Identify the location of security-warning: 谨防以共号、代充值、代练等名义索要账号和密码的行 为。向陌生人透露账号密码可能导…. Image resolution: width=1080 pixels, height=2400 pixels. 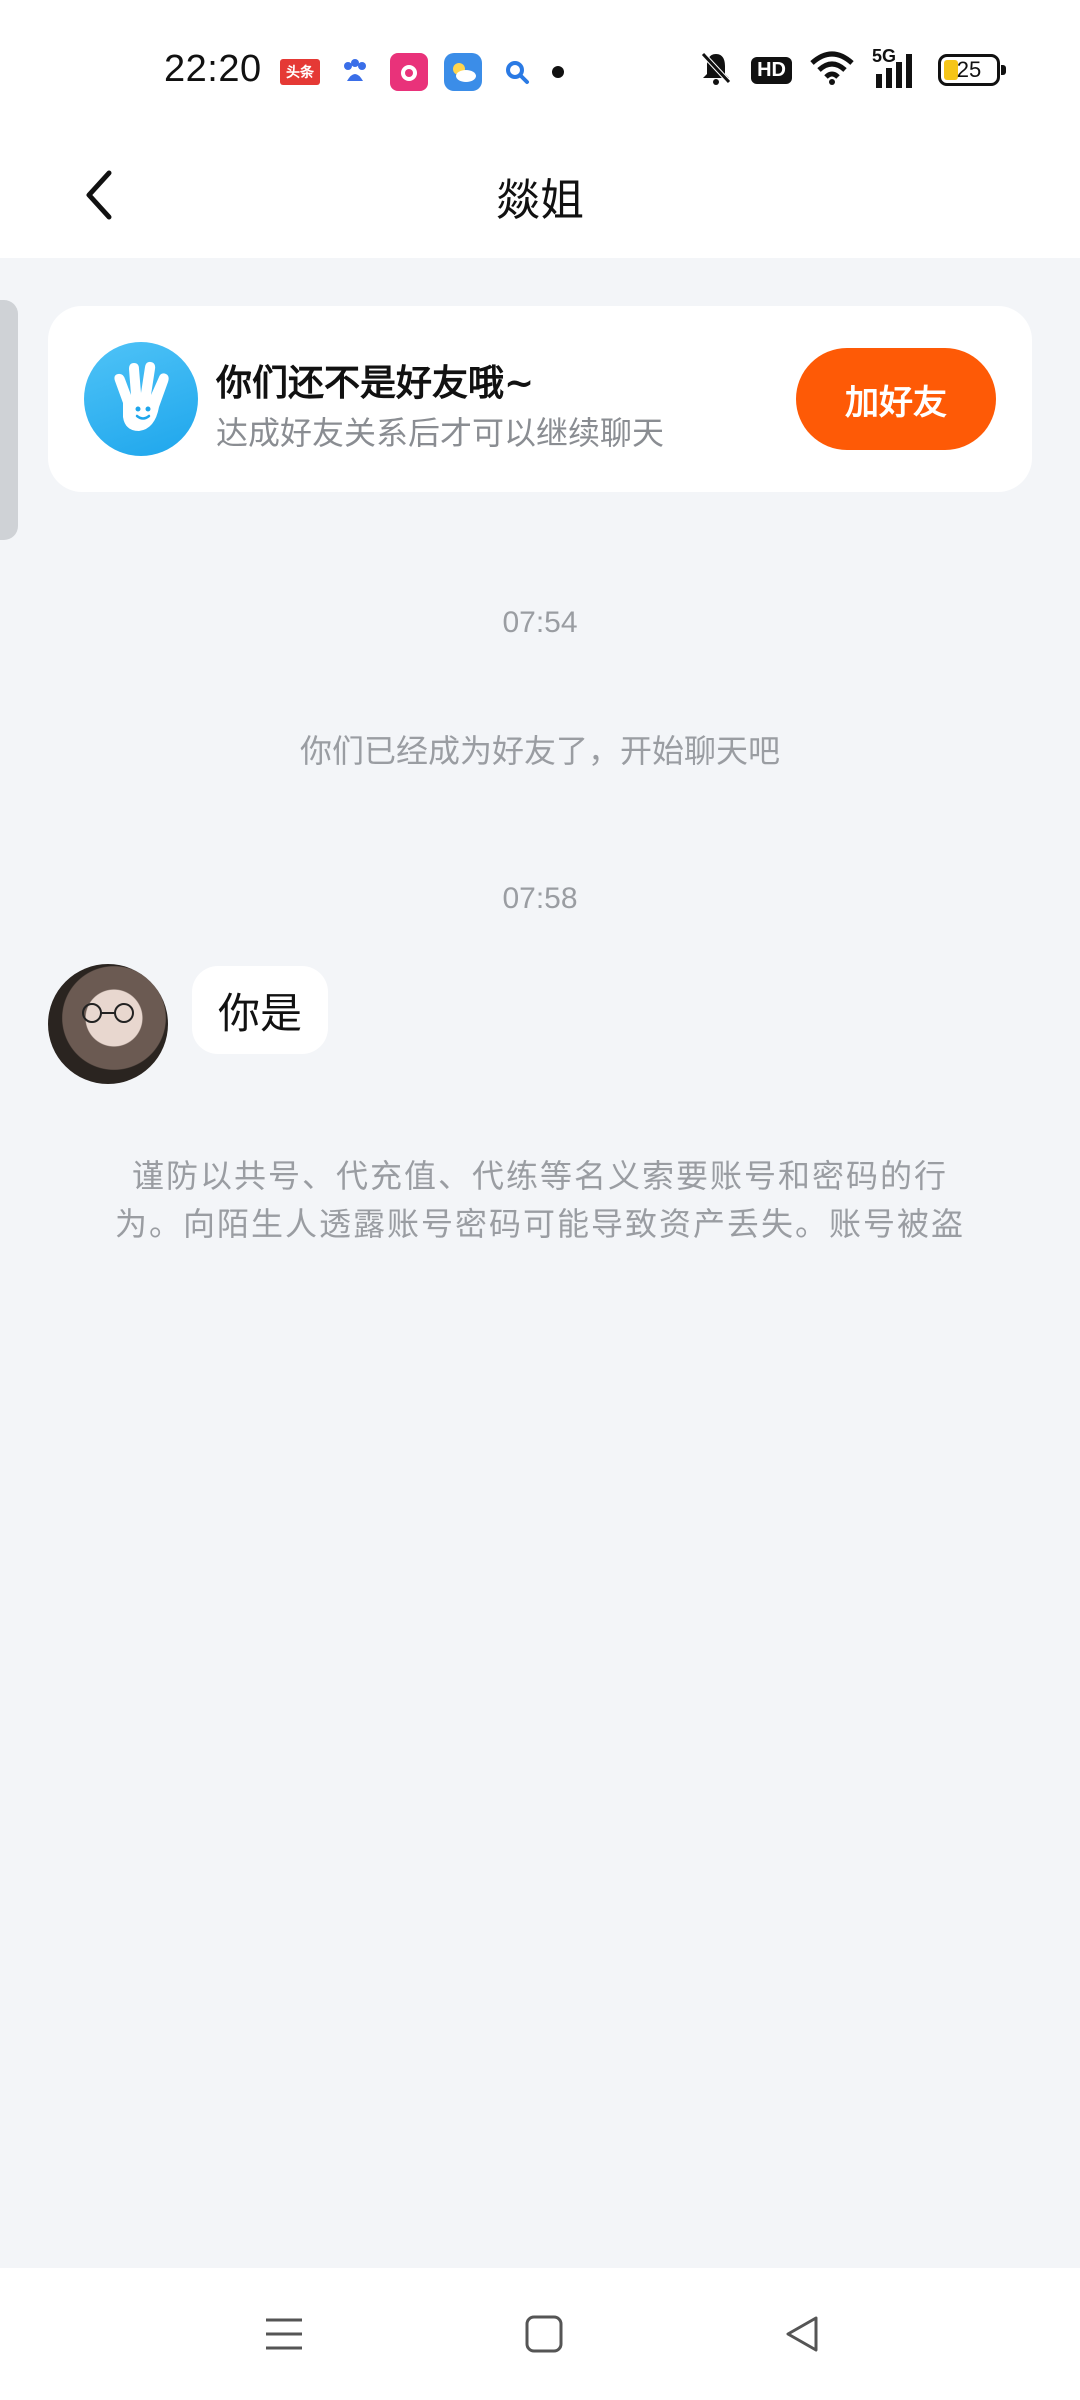
(540, 1200).